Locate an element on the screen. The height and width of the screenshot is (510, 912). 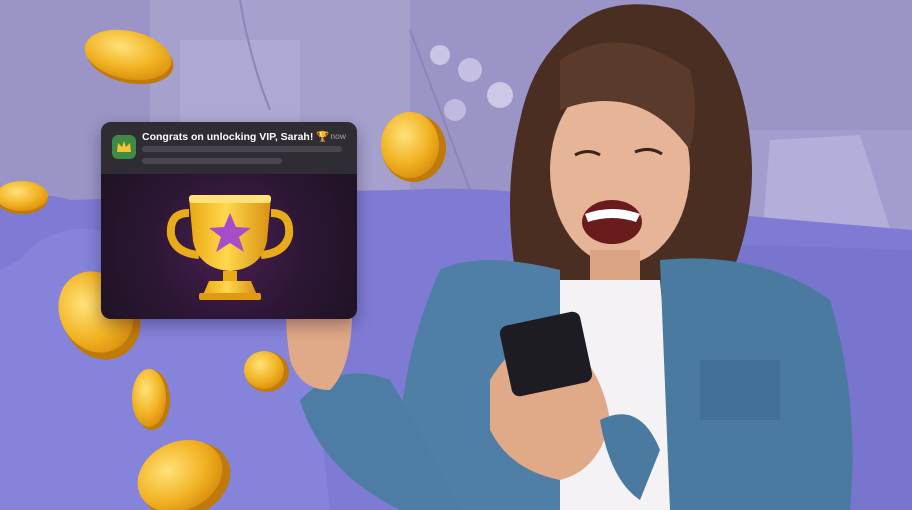
notification-header: Congrats on unlocking VIP, Sarah! 🏆 now is located at coordinates (229, 148).